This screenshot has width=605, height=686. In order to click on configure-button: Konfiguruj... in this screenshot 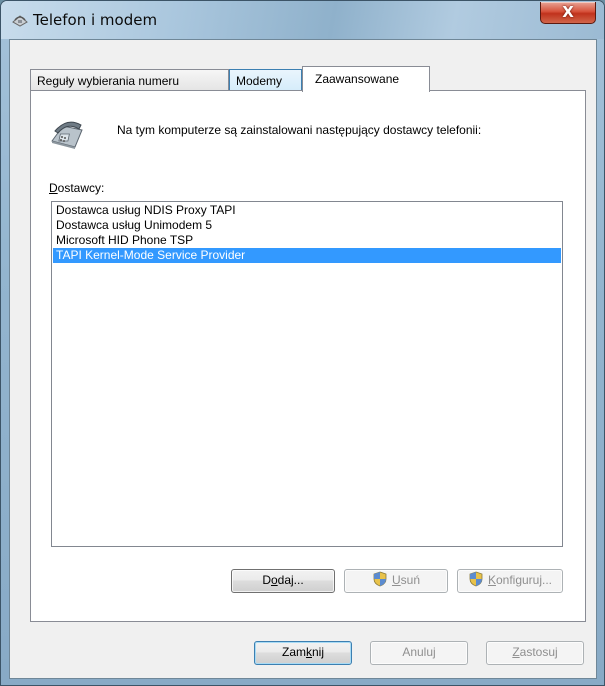, I will do `click(510, 581)`.